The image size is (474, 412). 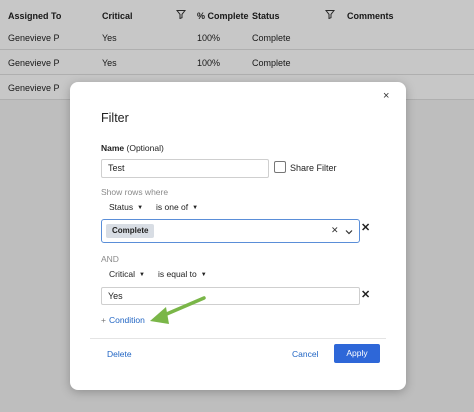 What do you see at coordinates (119, 354) in the screenshot?
I see `delete-button: Delete` at bounding box center [119, 354].